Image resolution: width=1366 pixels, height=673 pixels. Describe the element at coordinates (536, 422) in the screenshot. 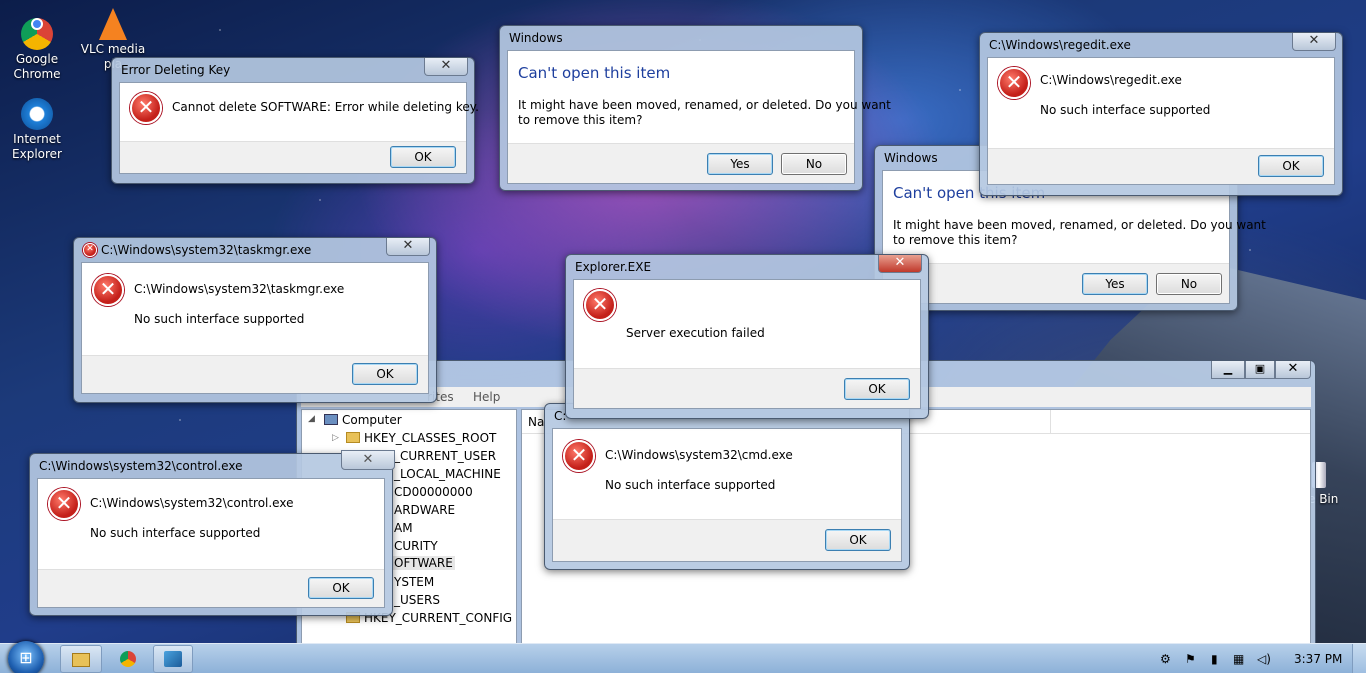

I see `column-name-header: Na` at that location.